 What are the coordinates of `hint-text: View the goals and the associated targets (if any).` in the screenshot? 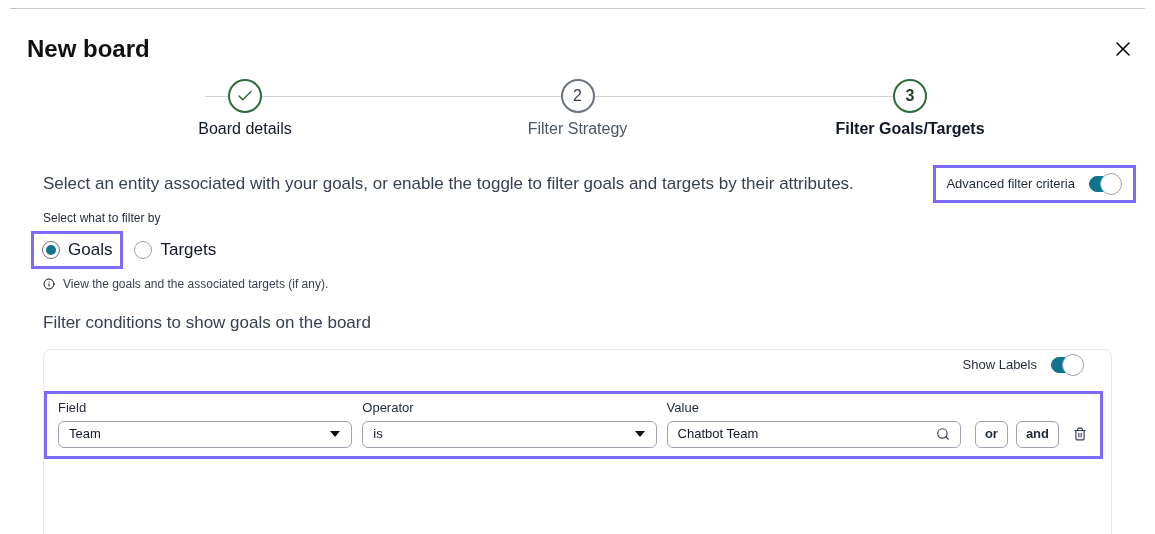 It's located at (196, 284).